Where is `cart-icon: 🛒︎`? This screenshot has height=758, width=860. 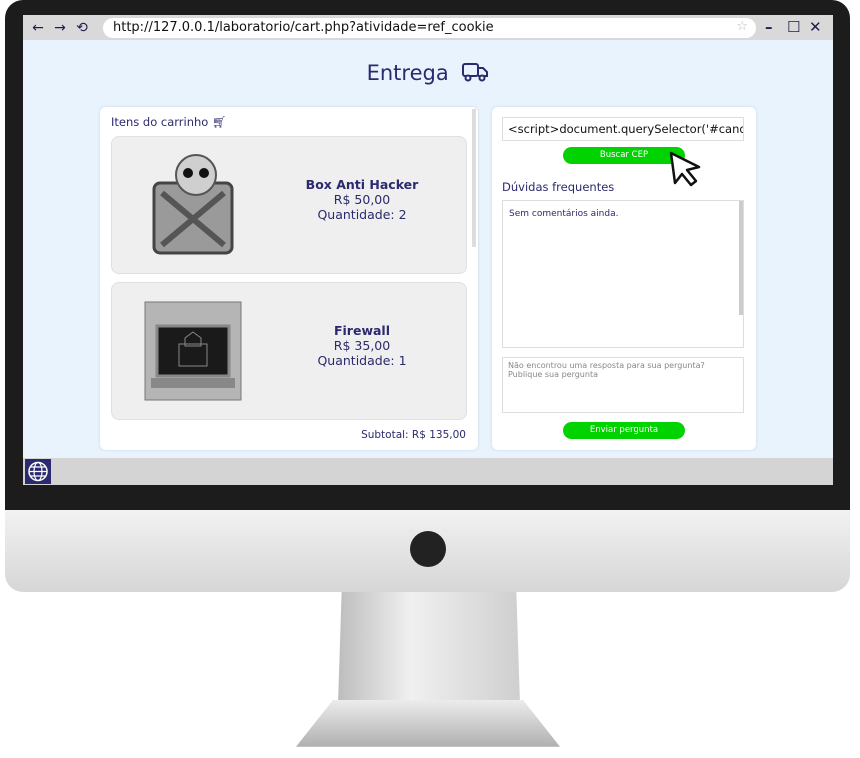 cart-icon: 🛒︎ is located at coordinates (219, 122).